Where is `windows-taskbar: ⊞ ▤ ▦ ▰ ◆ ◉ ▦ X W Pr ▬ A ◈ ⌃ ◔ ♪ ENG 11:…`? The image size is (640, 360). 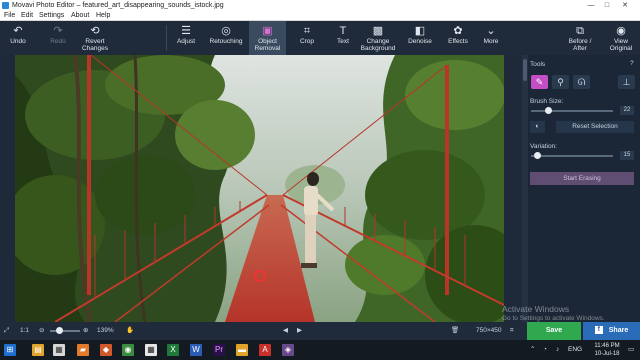
windows-taskbar: ⊞ ▤ ▦ ▰ ◆ ◉ ▦ X W Pr ▬ A ◈ ⌃ ◔ ♪ ENG 11:… is located at coordinates (320, 350).